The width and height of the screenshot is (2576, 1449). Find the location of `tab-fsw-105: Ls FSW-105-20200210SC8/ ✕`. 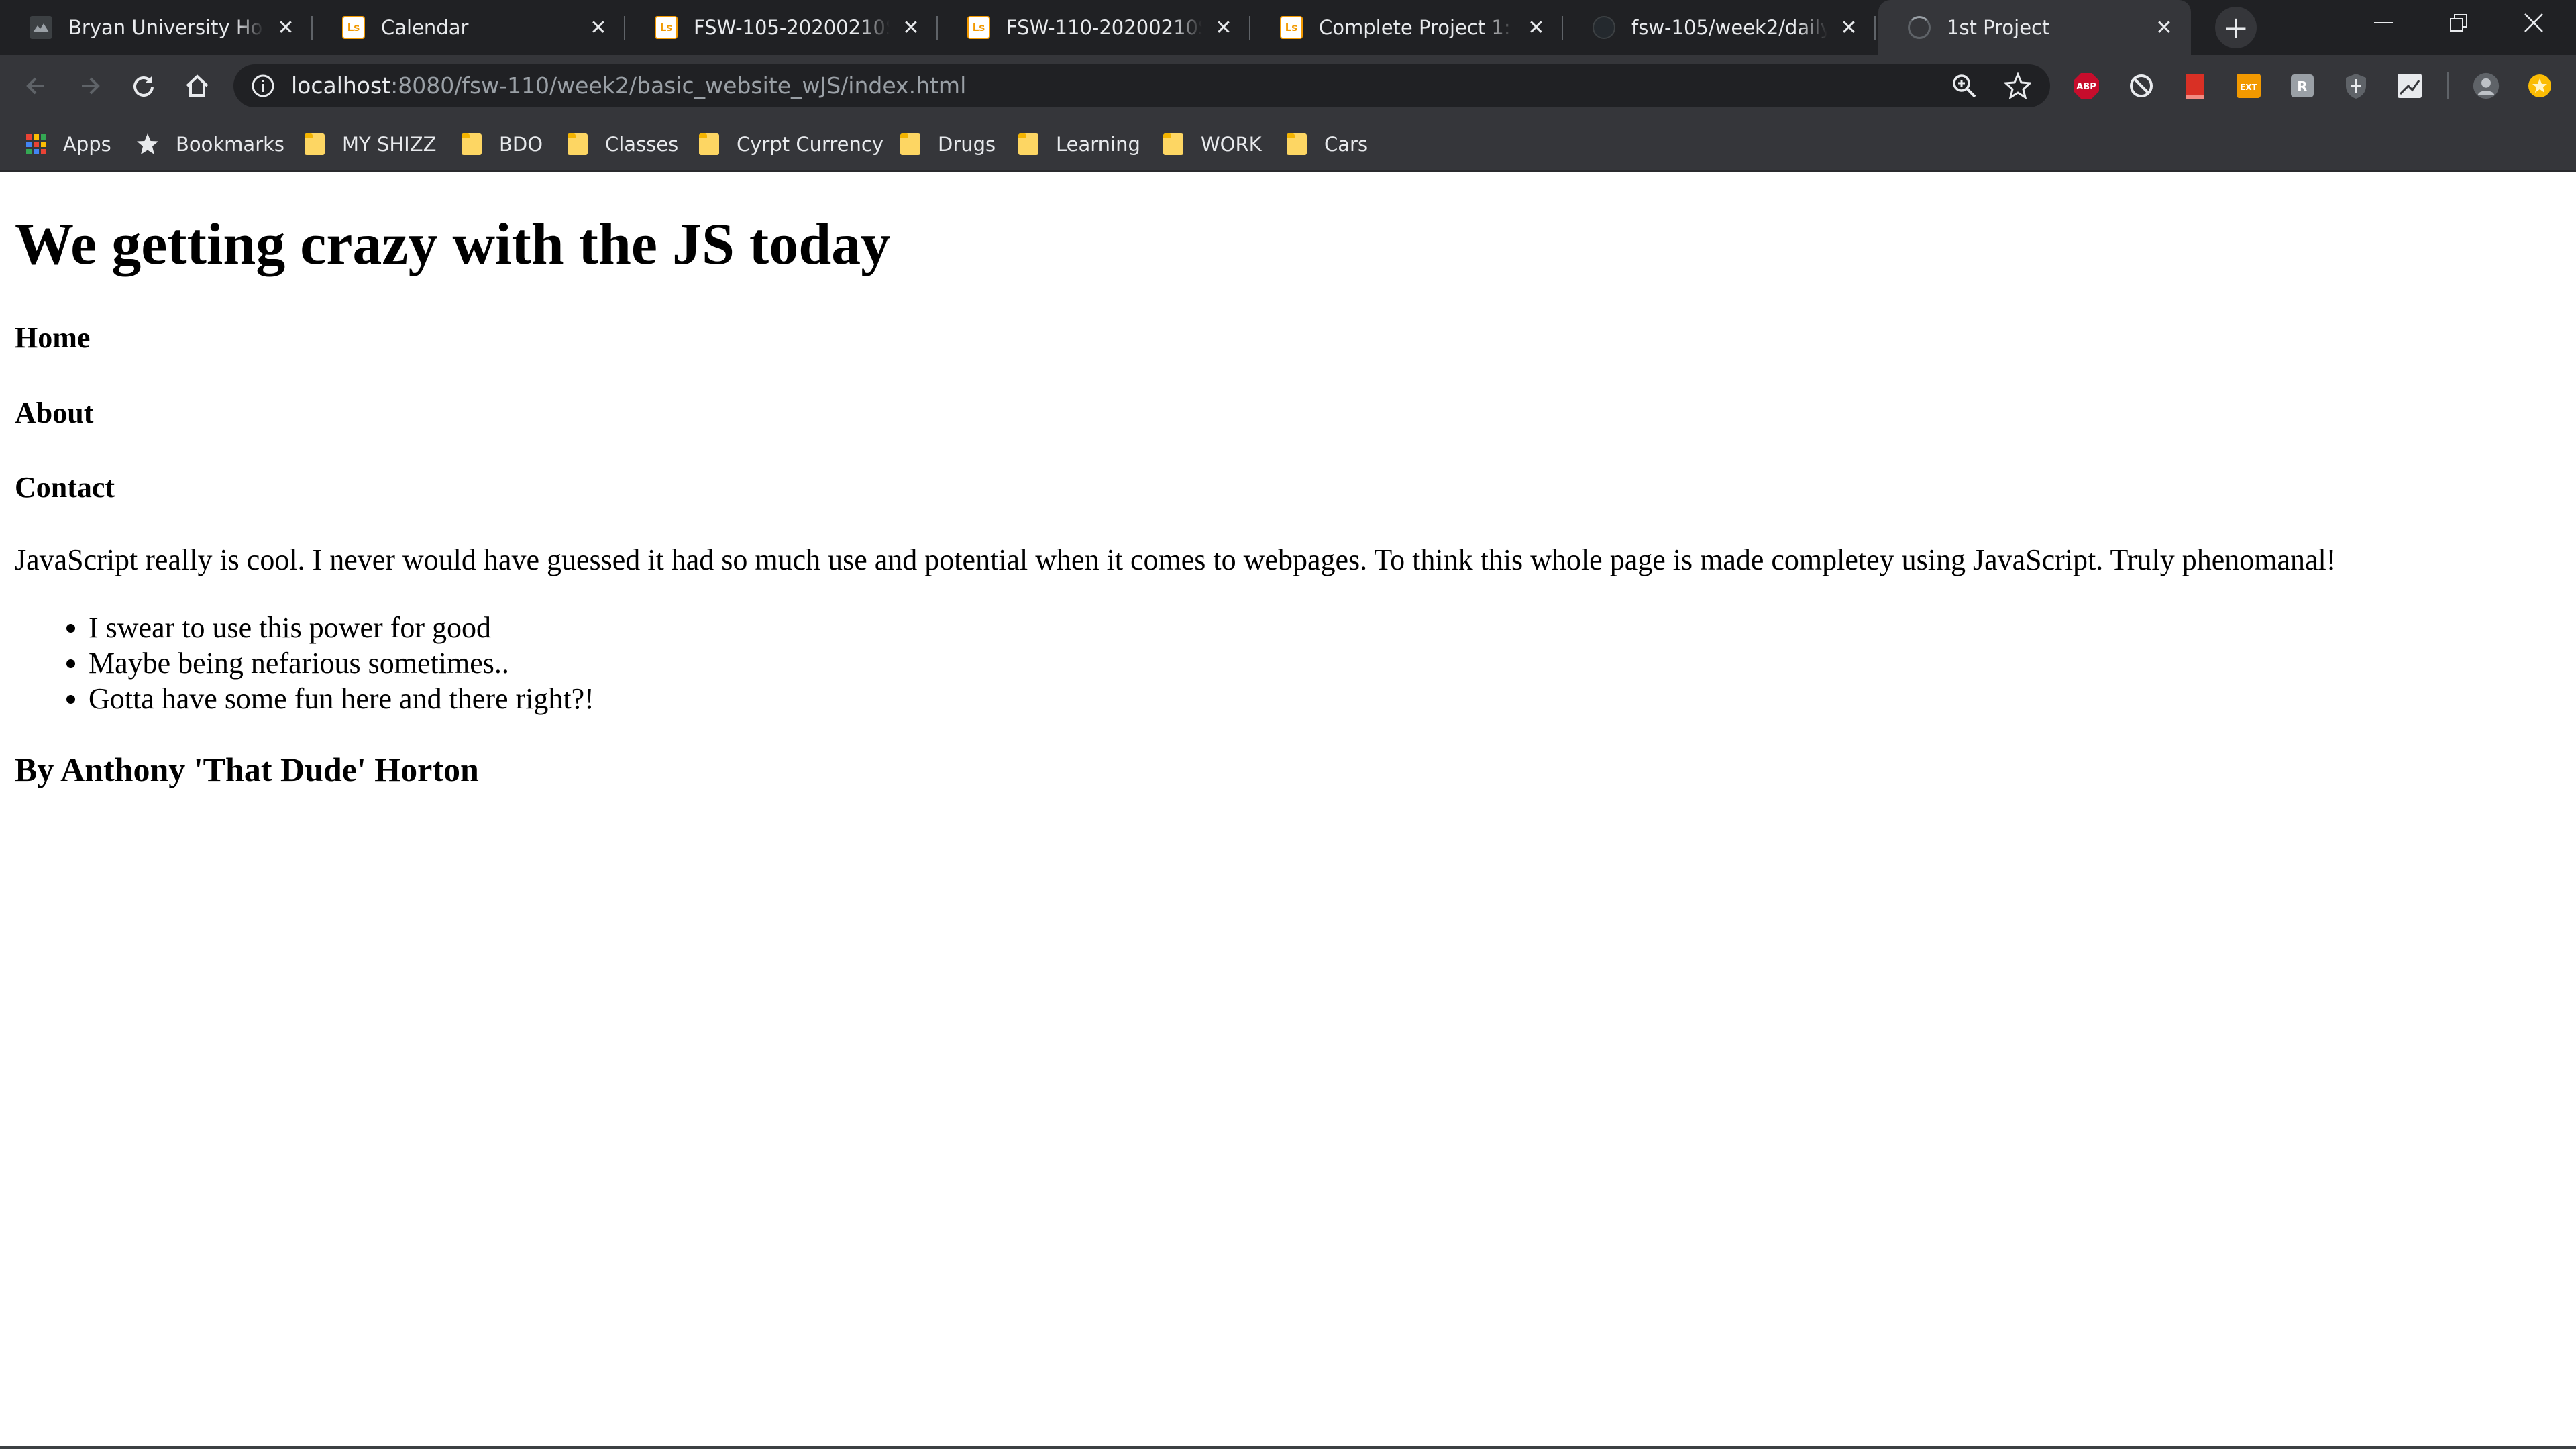

tab-fsw-105: Ls FSW-105-20200210SC8/ ✕ is located at coordinates (781, 27).